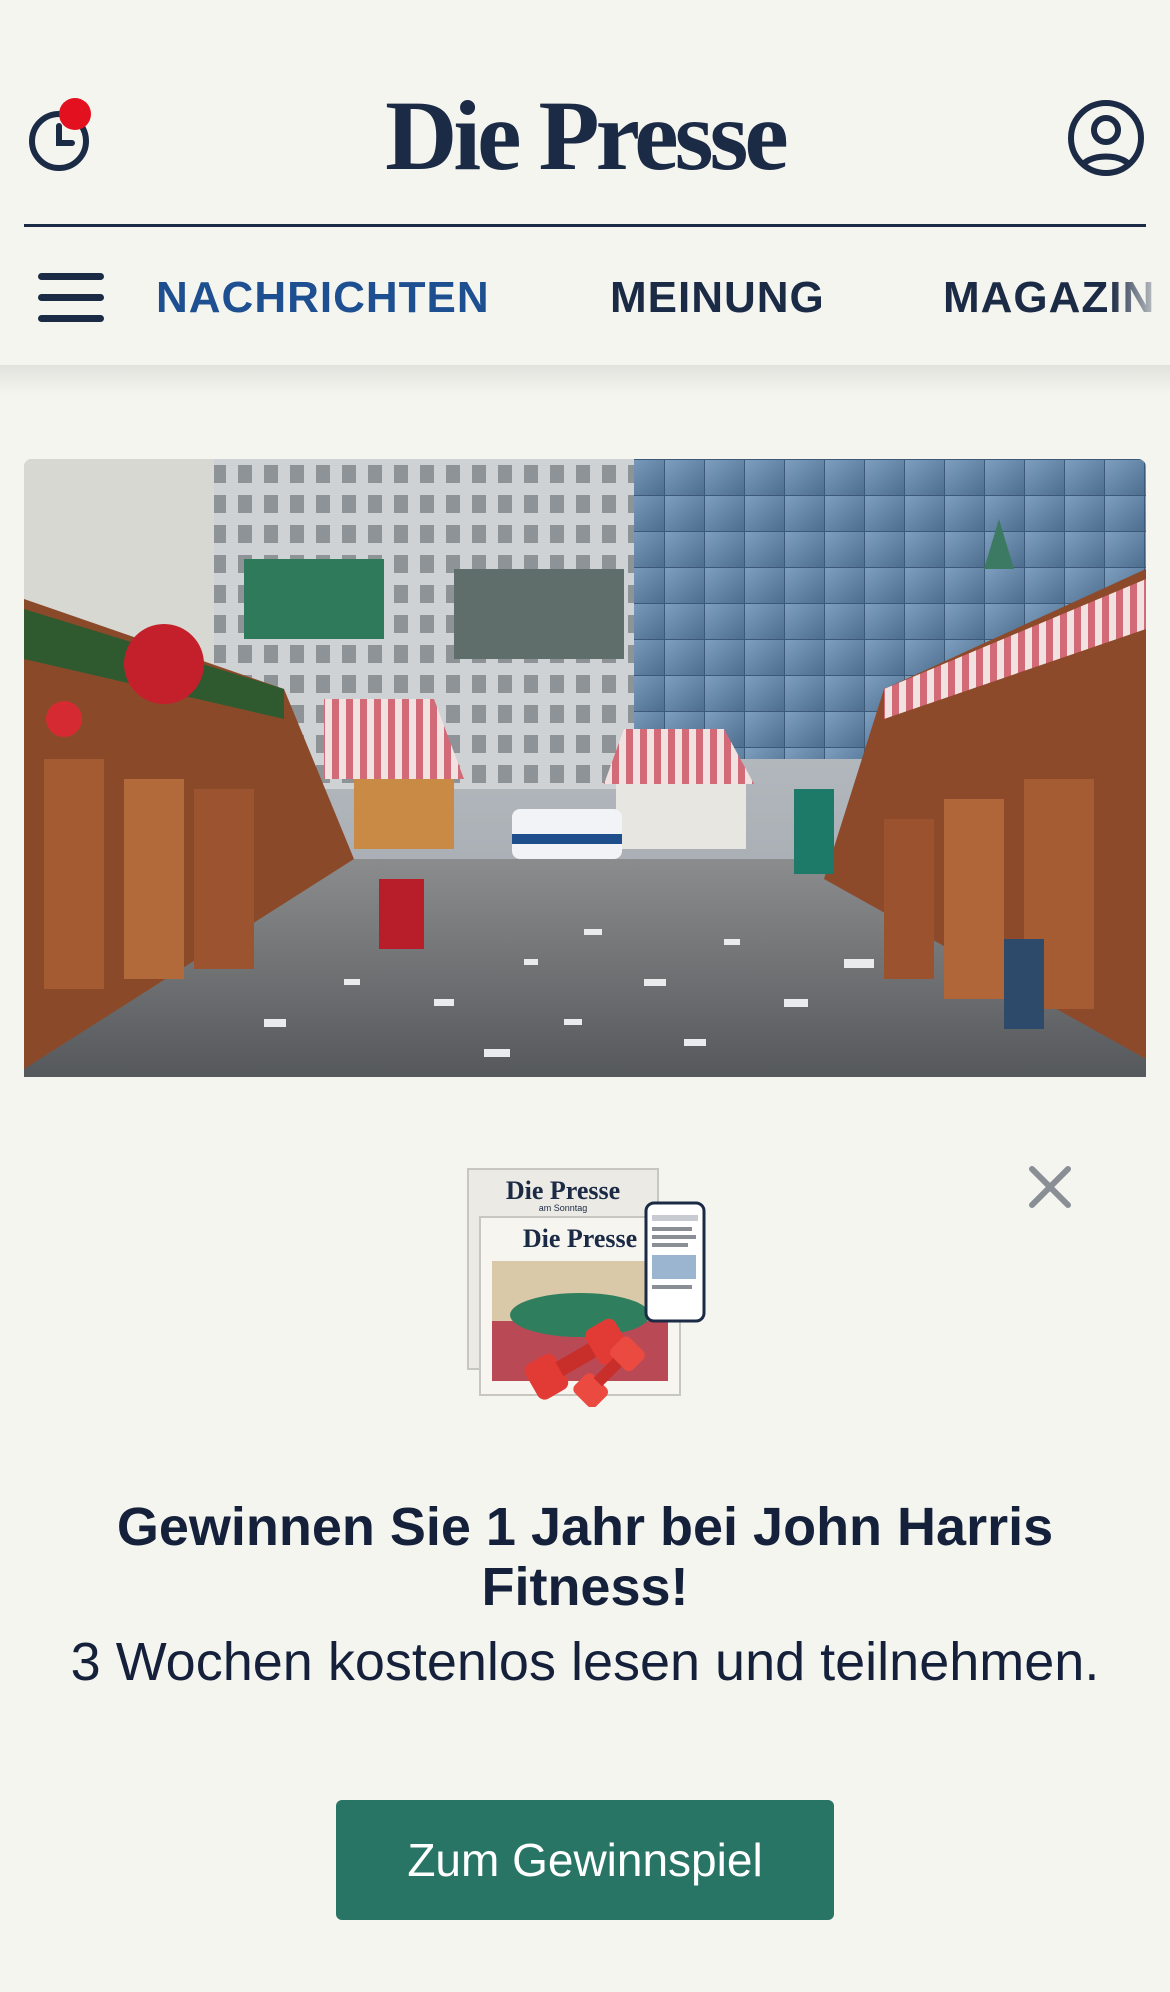 This screenshot has height=1992, width=1170. I want to click on history-button, so click(61, 138).